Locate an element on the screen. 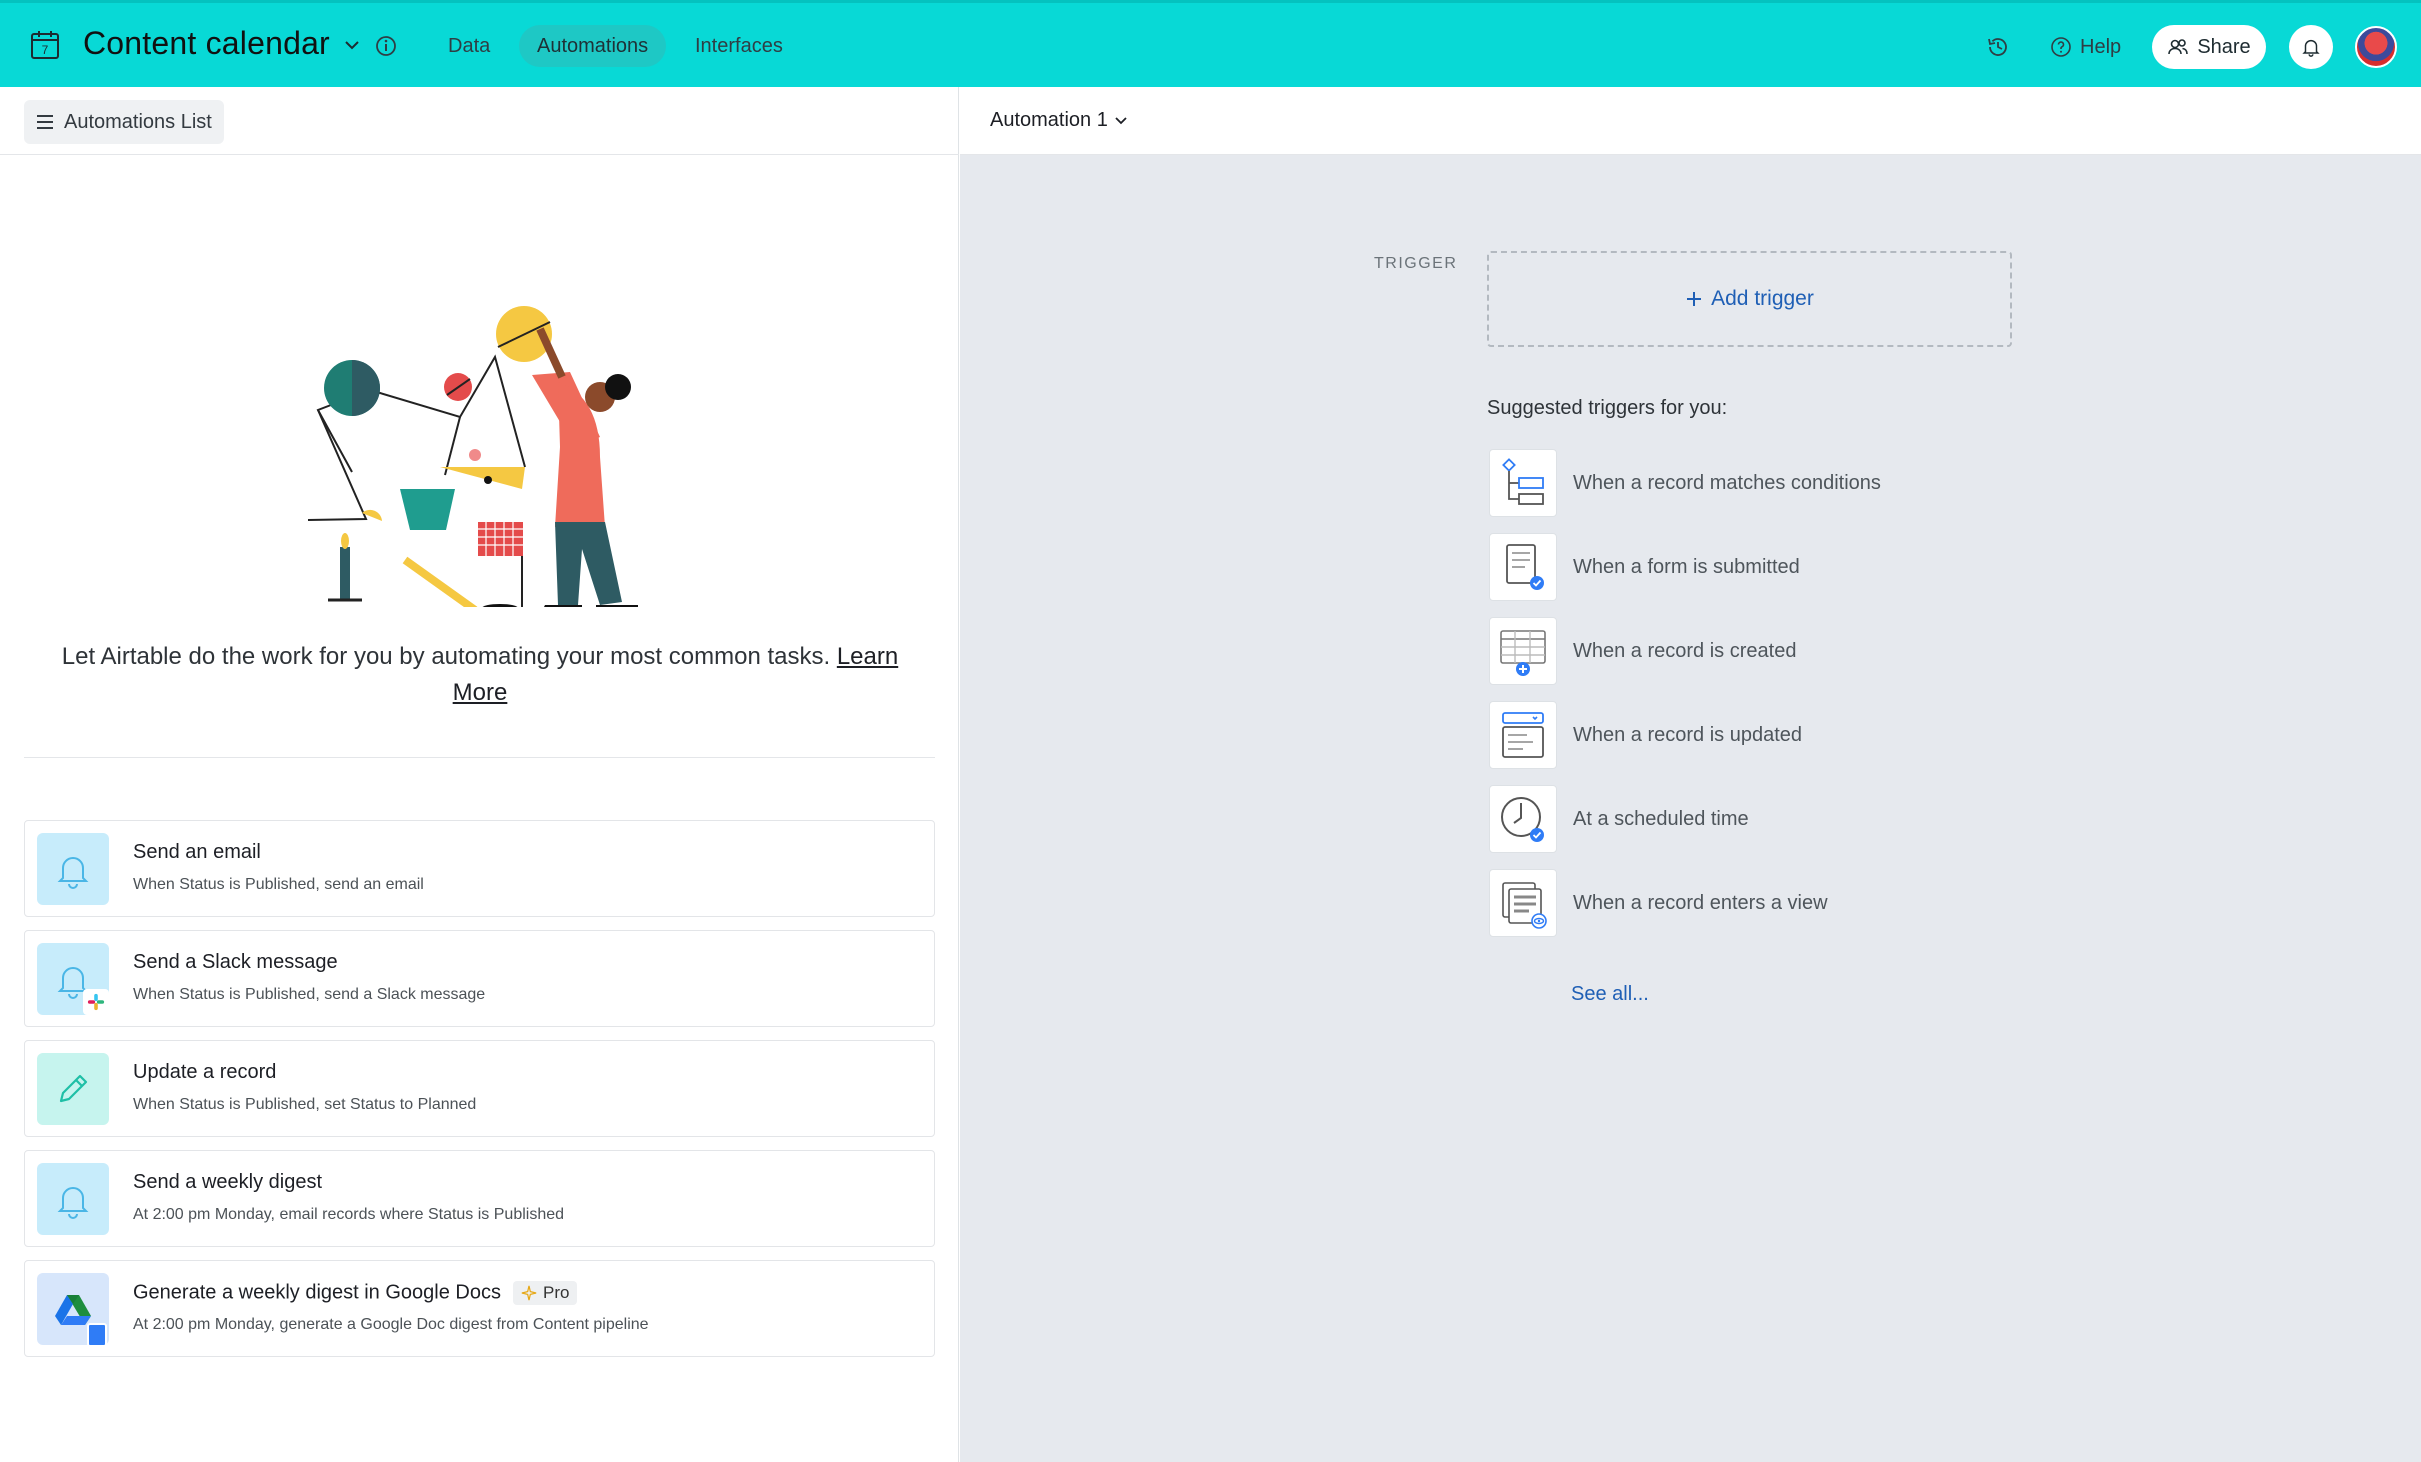 This screenshot has height=1462, width=2421. automation-name: Automation 1 is located at coordinates (1049, 120).